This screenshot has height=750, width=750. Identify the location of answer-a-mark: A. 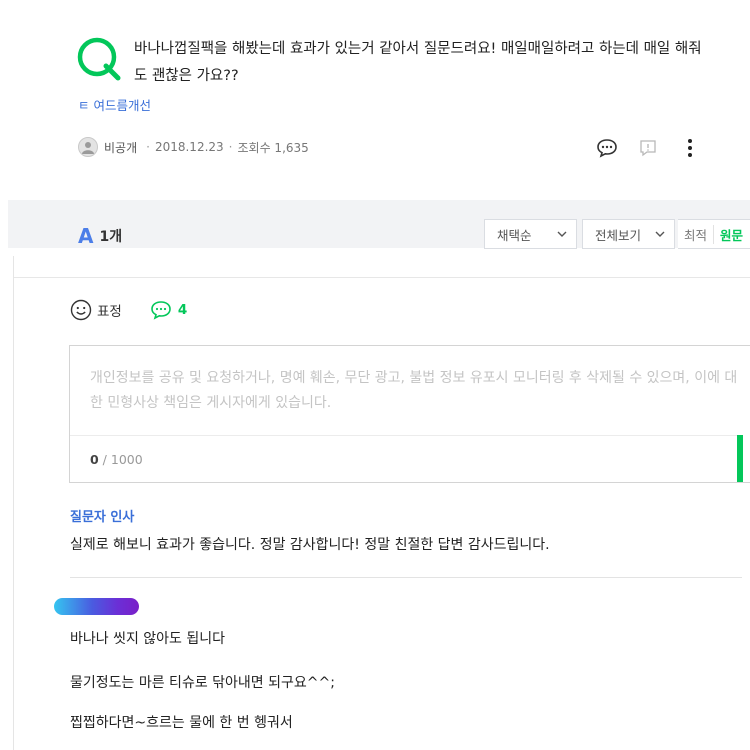
(86, 236).